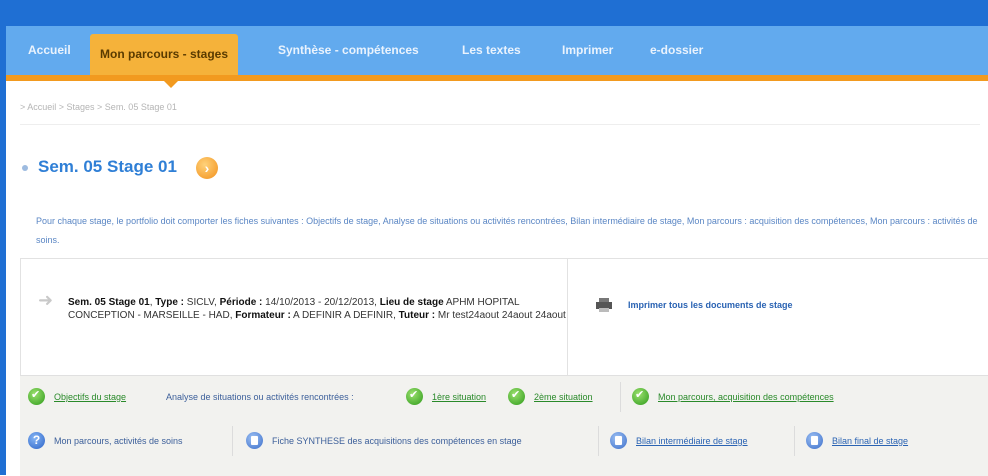 The width and height of the screenshot is (988, 476). Describe the element at coordinates (417, 315) in the screenshot. I see `tuteur-label: Tuteur :` at that location.